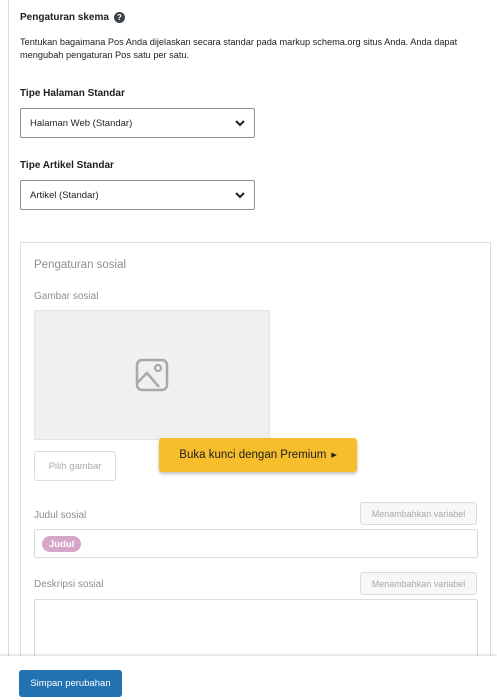 This screenshot has height=700, width=497. I want to click on article-type-value: Artikel (Standar), so click(64, 195).